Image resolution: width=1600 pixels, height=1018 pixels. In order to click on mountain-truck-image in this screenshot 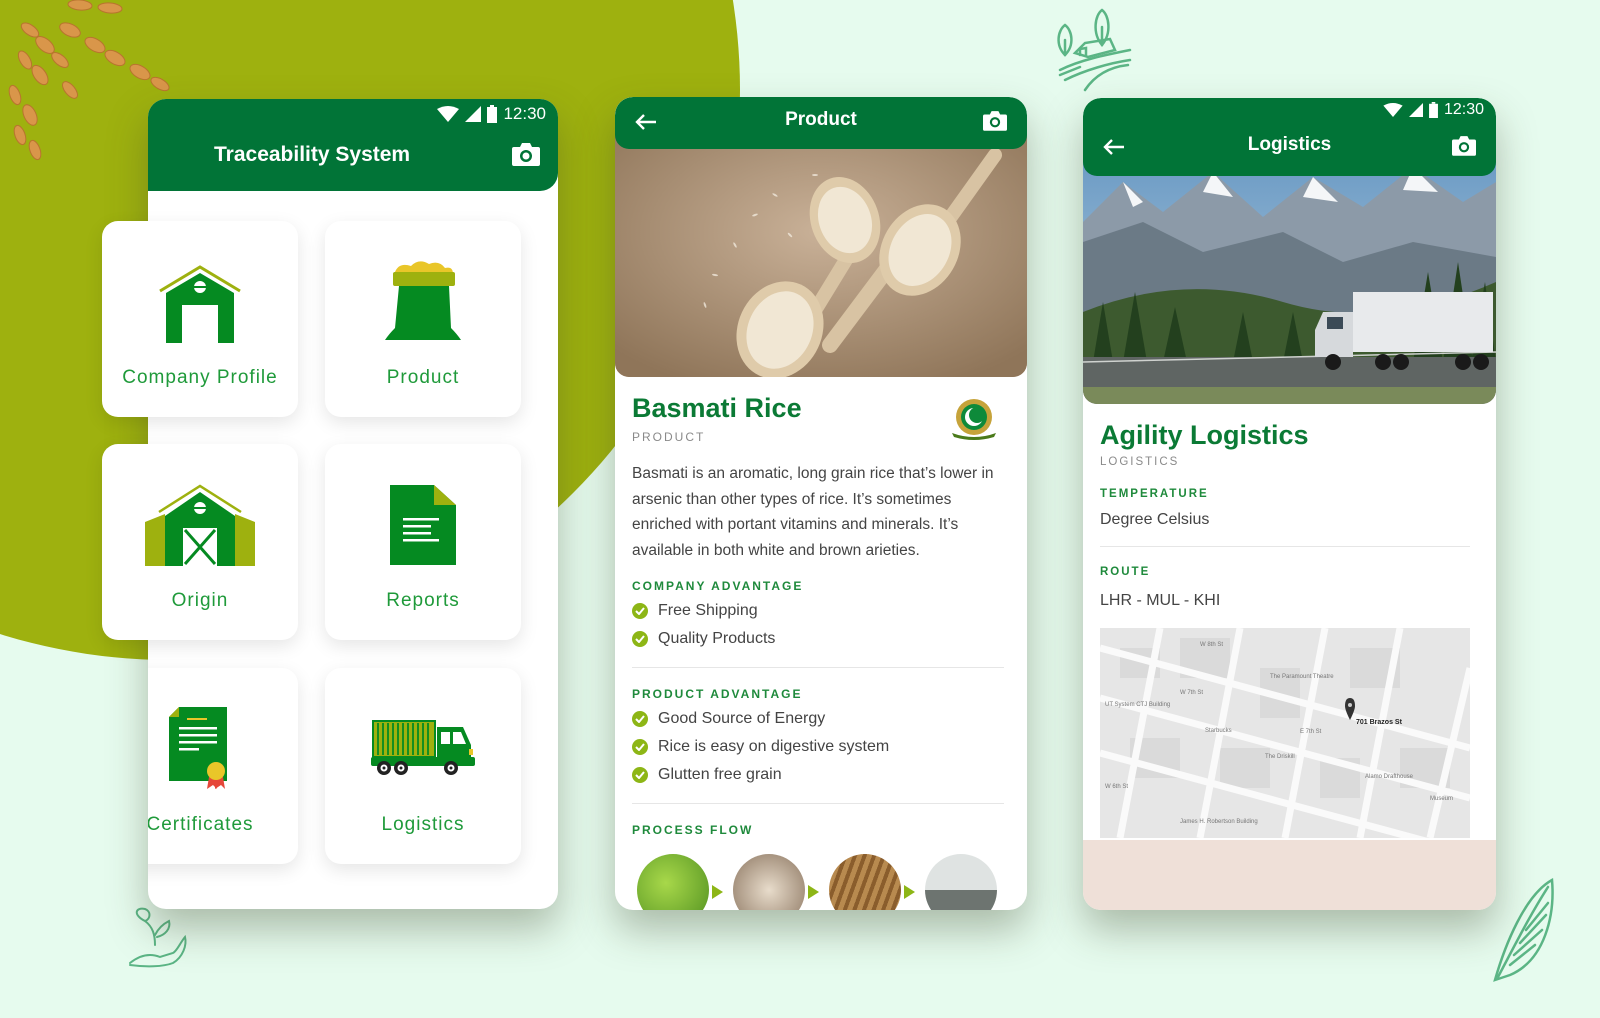, I will do `click(1289, 283)`.